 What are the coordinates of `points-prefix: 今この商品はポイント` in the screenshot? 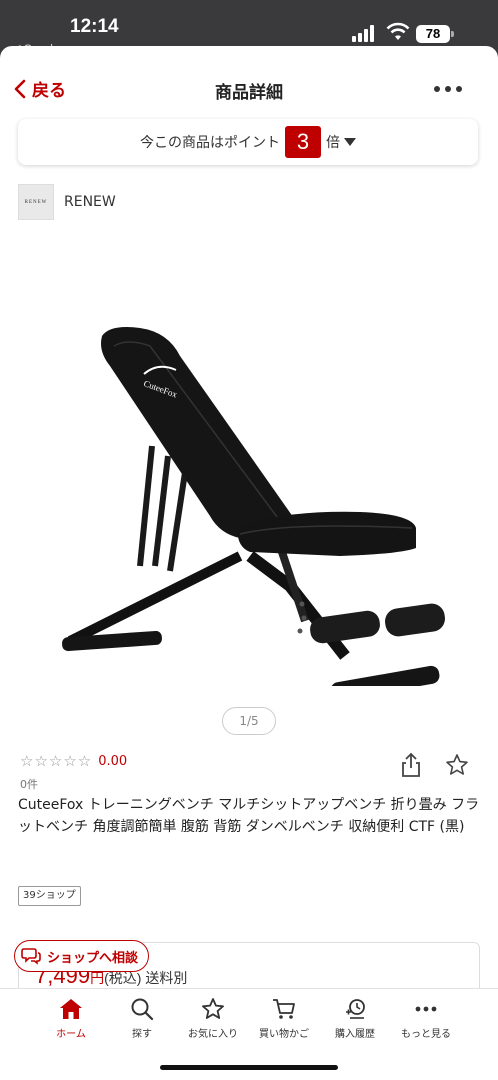 It's located at (210, 143).